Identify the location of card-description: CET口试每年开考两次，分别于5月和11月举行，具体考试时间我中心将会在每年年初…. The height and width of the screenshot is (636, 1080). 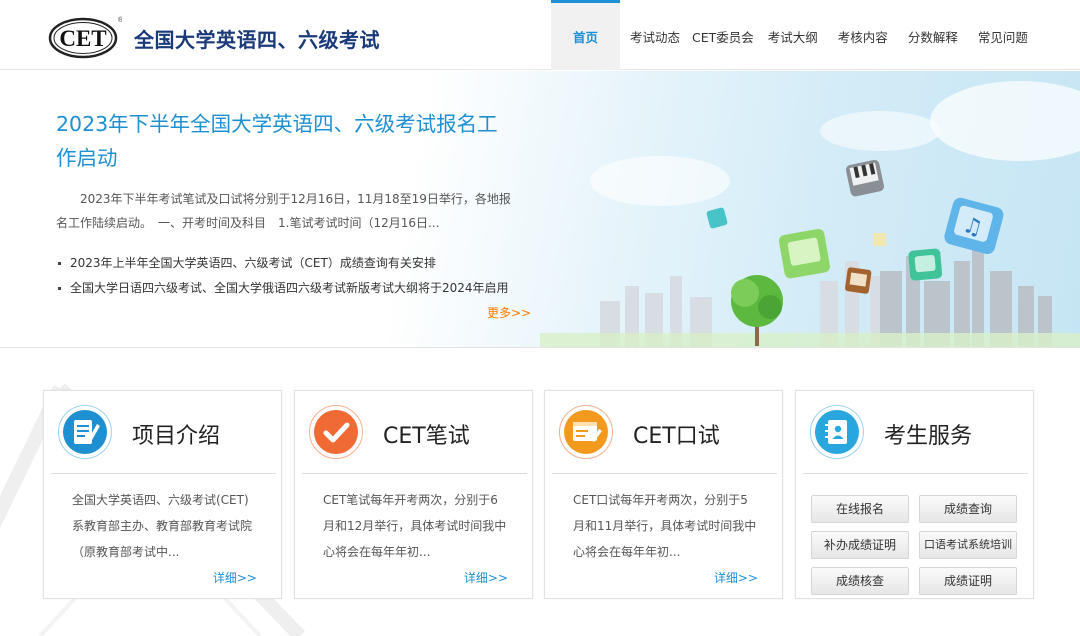
(665, 526).